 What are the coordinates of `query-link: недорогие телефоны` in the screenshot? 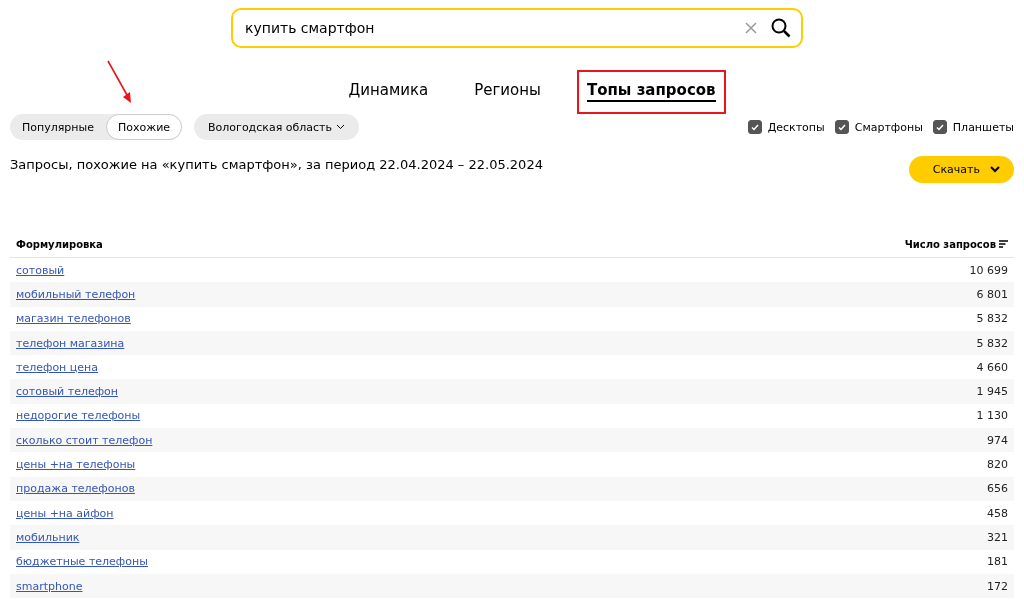 It's located at (78, 416).